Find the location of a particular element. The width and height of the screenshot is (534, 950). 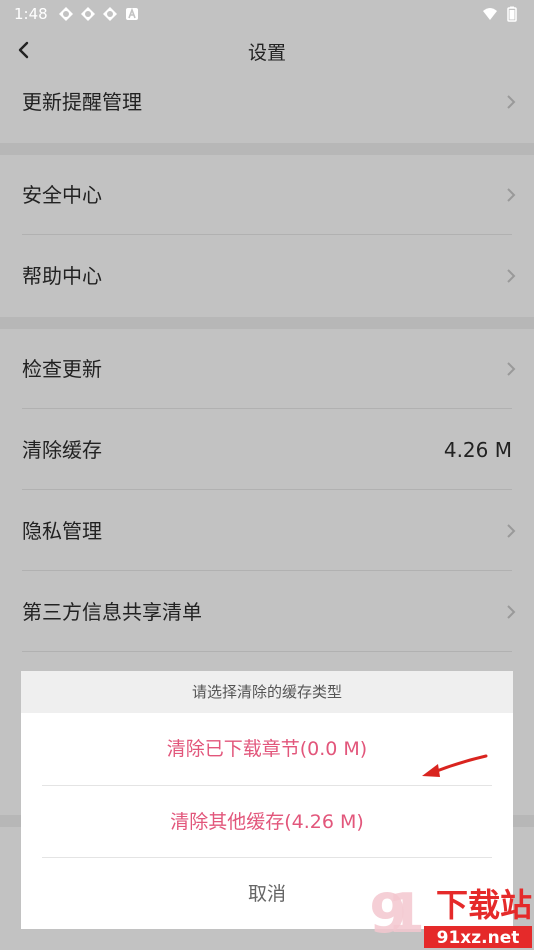

clear-other-cache-button: 清除其他缓存(4.26 M) is located at coordinates (267, 822).